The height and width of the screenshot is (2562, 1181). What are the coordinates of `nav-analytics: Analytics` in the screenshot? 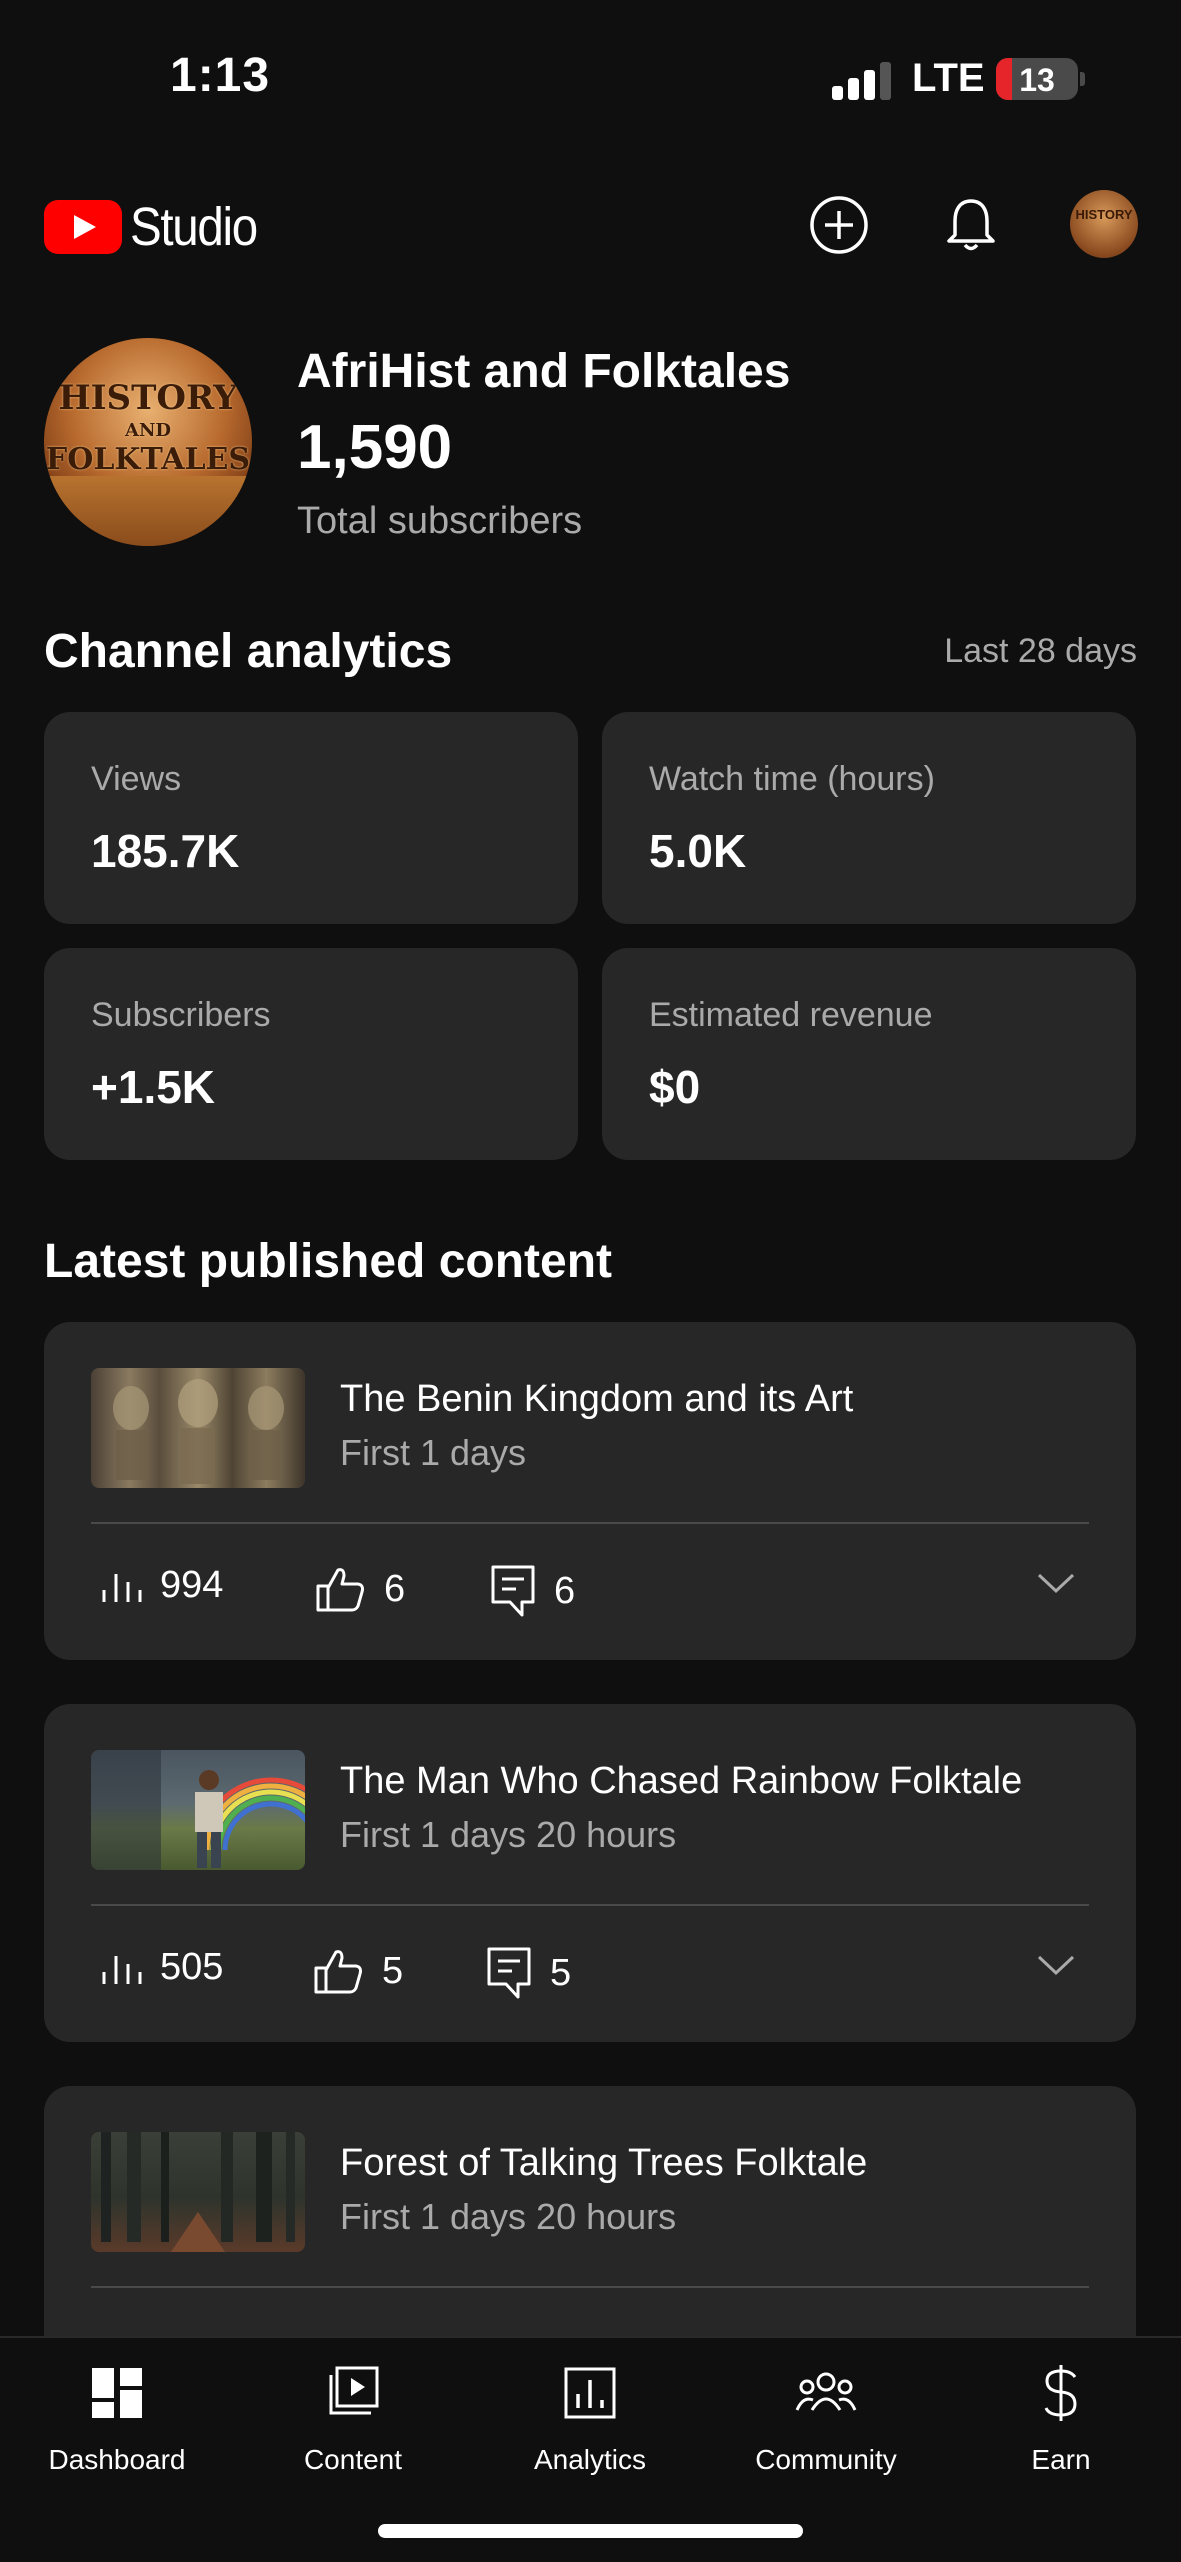 It's located at (590, 2417).